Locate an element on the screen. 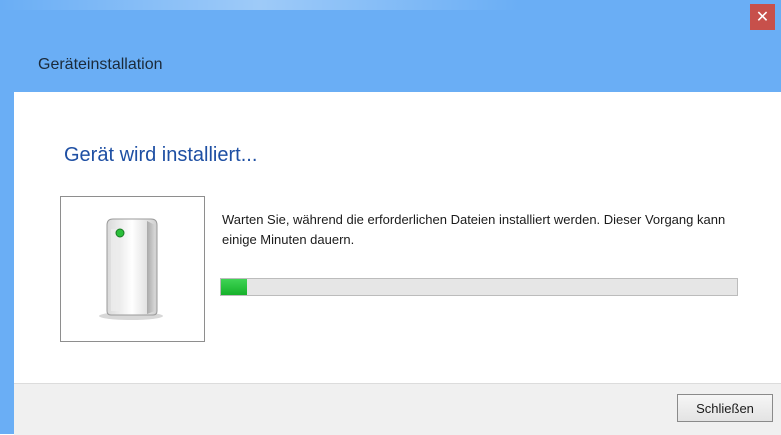 This screenshot has width=781, height=435. close-button: Schließen is located at coordinates (725, 408).